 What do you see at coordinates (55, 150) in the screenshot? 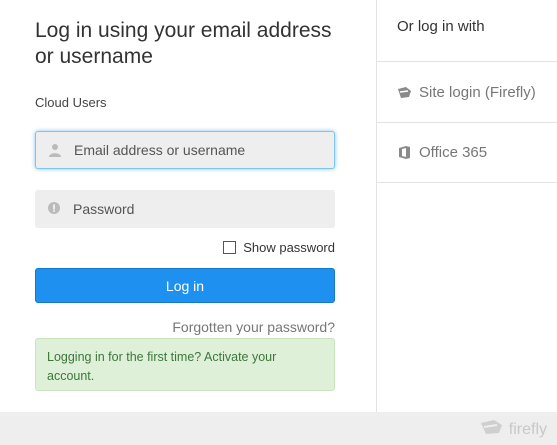
I see `user-icon` at bounding box center [55, 150].